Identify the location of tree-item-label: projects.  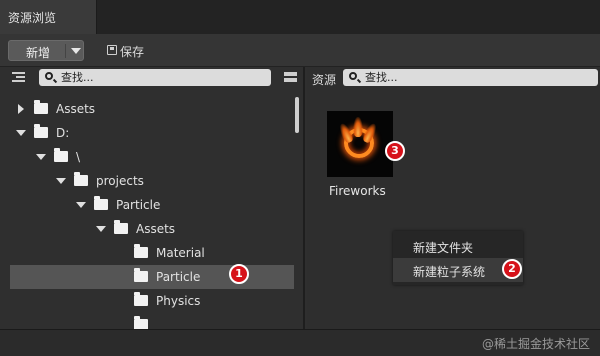
(120, 181).